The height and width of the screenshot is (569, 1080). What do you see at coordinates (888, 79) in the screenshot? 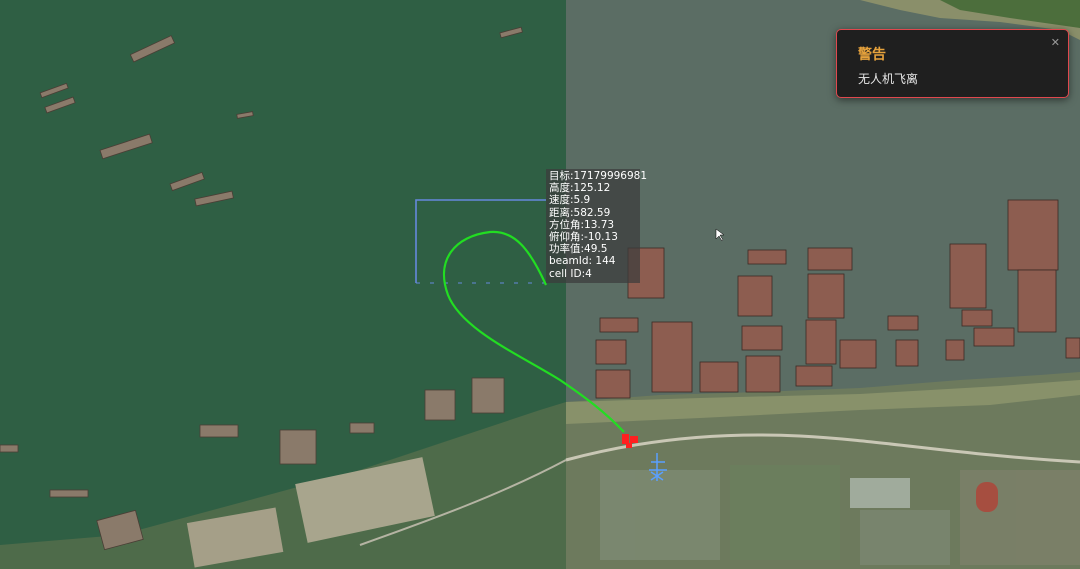
I see `notification-message: 无人机飞离` at bounding box center [888, 79].